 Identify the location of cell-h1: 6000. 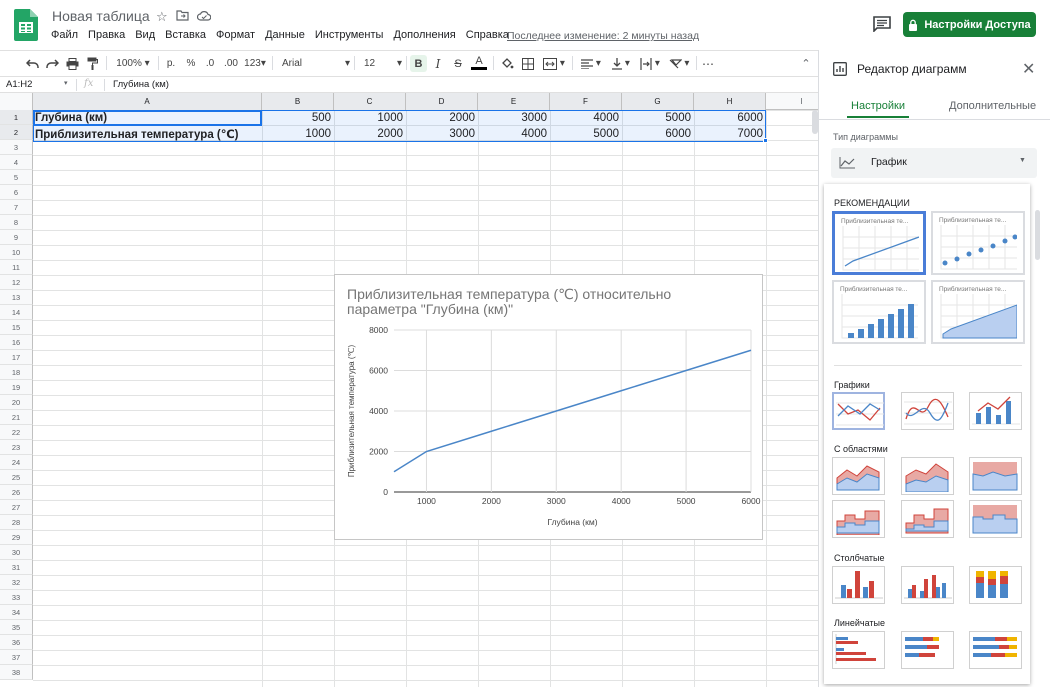
(730, 117).